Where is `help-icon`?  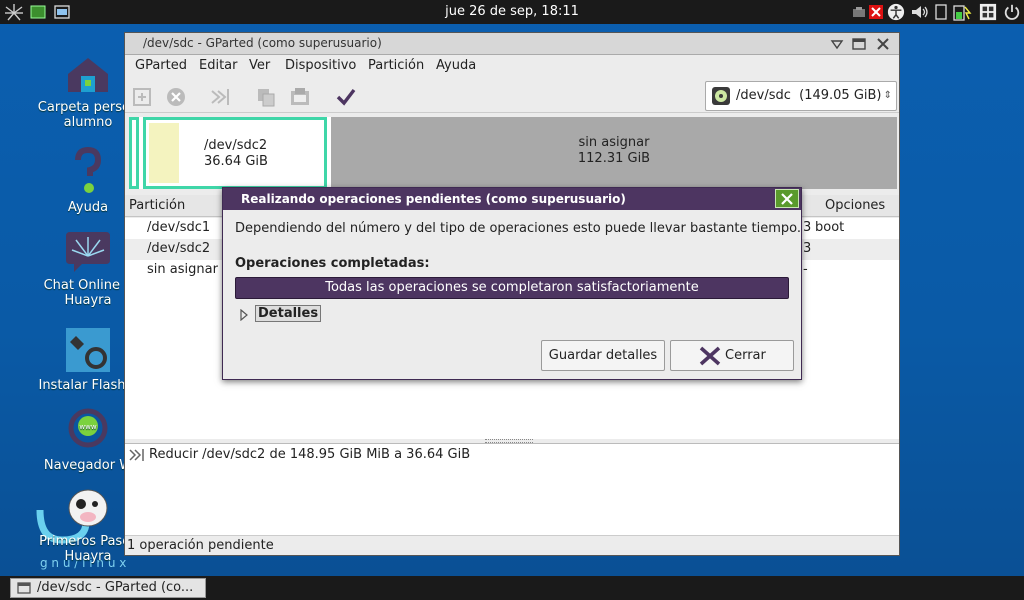
help-icon is located at coordinates (88, 169).